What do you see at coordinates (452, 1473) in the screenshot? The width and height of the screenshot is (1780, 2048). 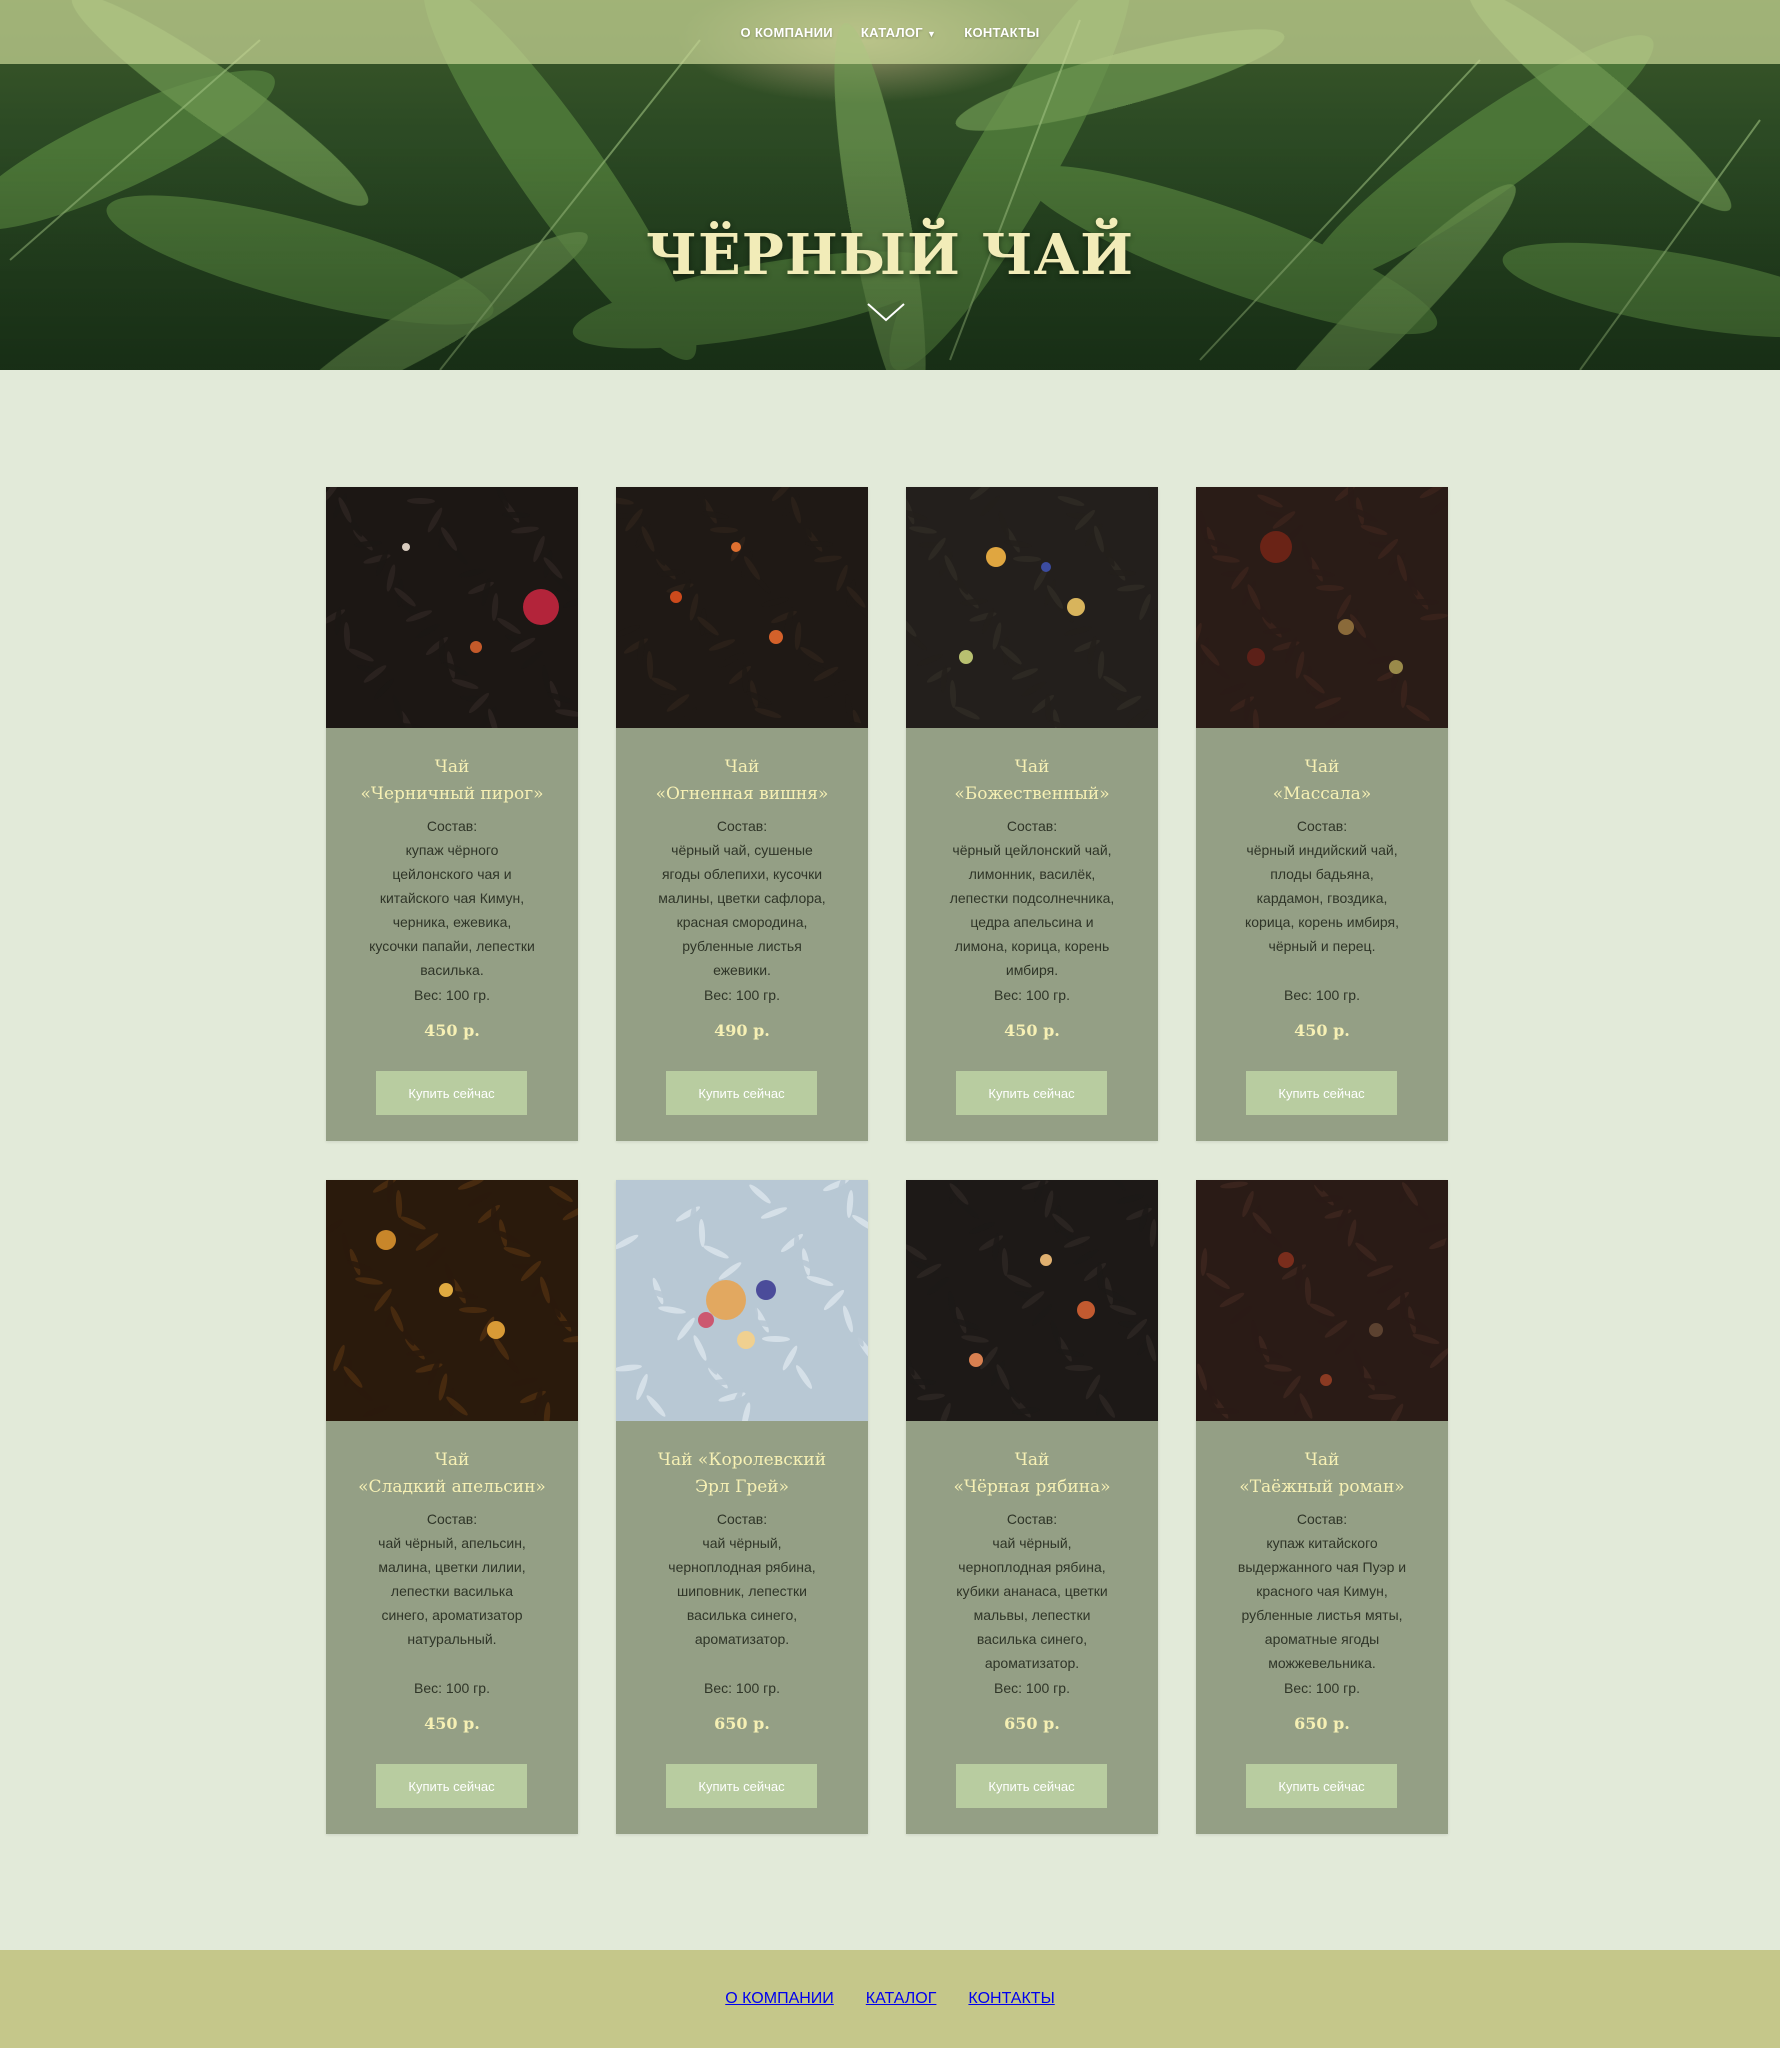 I see `product-name: Чай «Сладкий апельсин»` at bounding box center [452, 1473].